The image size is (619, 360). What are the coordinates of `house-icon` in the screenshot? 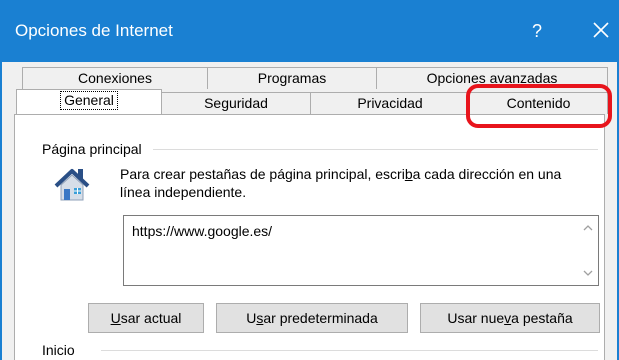 It's located at (72, 184).